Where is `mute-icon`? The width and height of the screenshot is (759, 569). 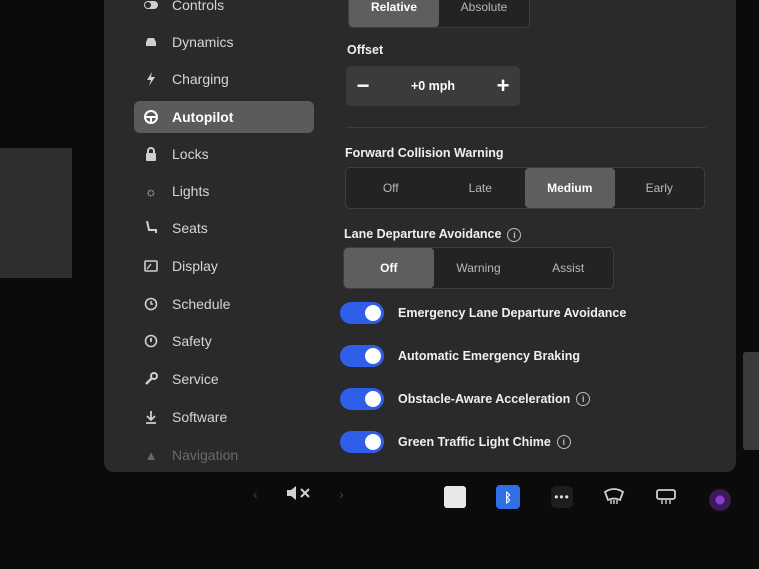
mute-icon is located at coordinates (299, 493).